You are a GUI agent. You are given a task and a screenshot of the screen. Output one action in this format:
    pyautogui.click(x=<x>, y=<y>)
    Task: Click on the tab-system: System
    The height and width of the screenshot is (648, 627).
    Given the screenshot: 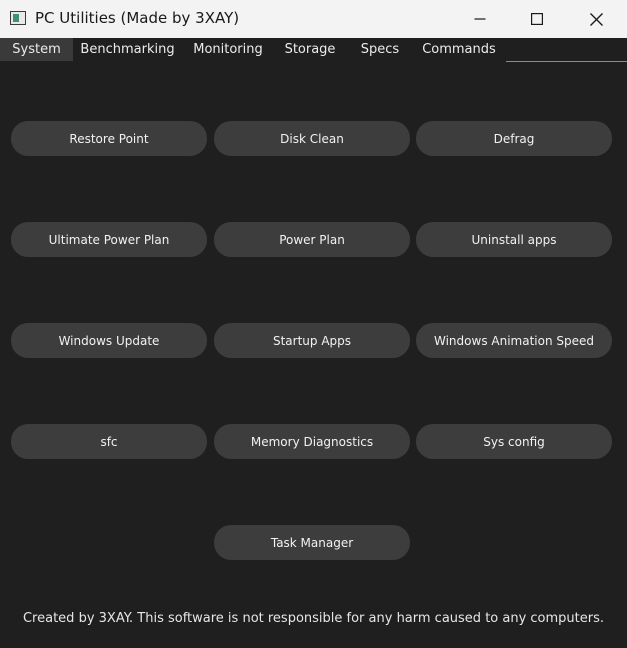 What is the action you would take?
    pyautogui.click(x=36, y=49)
    